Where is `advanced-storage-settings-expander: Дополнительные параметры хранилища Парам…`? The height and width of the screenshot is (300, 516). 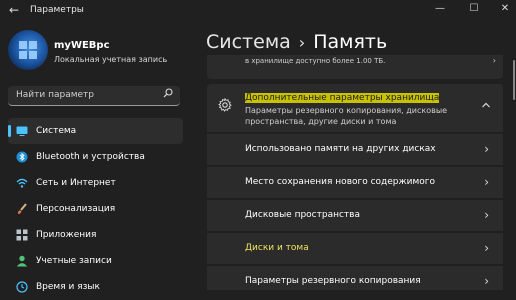 advanced-storage-settings-expander: Дополнительные параметры хранилища Парам… is located at coordinates (355, 108).